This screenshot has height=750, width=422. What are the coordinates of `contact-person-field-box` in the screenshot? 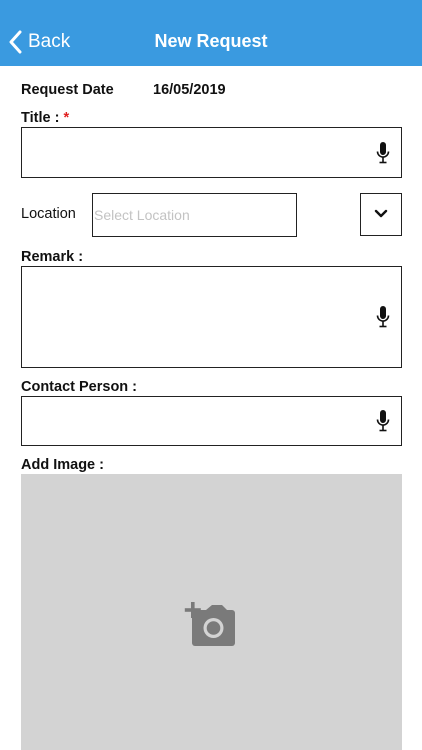 It's located at (211, 421).